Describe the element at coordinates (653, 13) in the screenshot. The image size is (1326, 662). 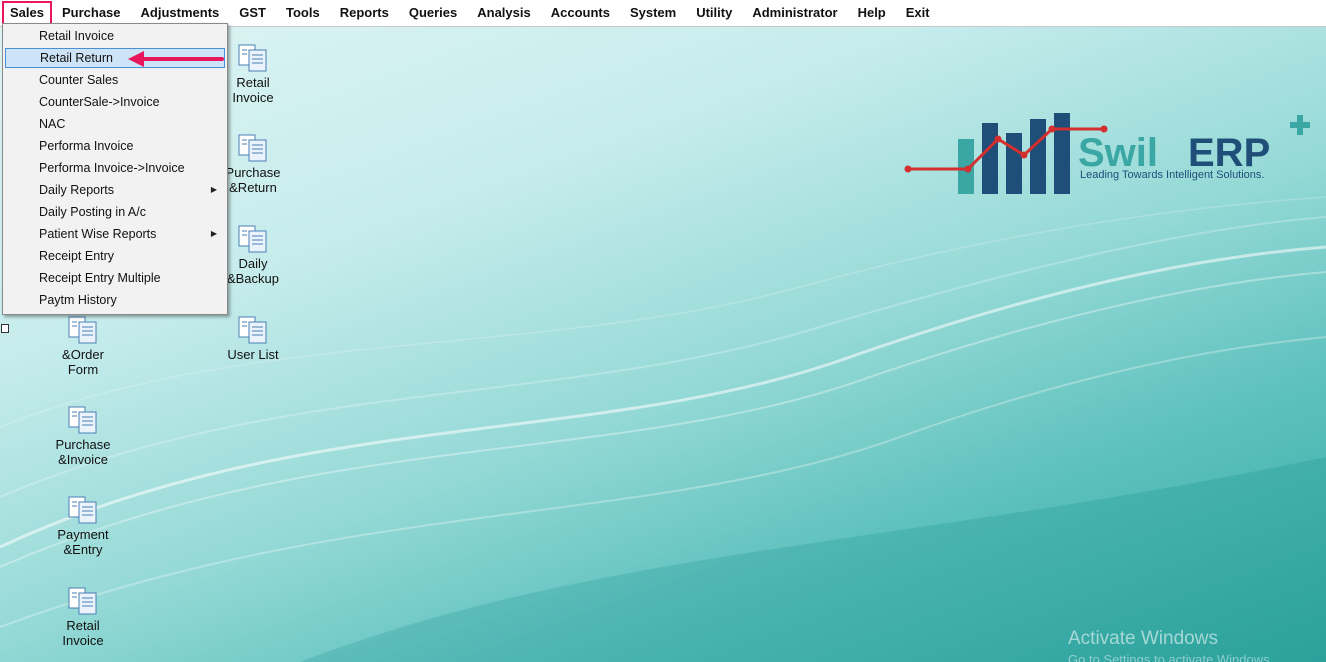
I see `menu-system: System` at that location.